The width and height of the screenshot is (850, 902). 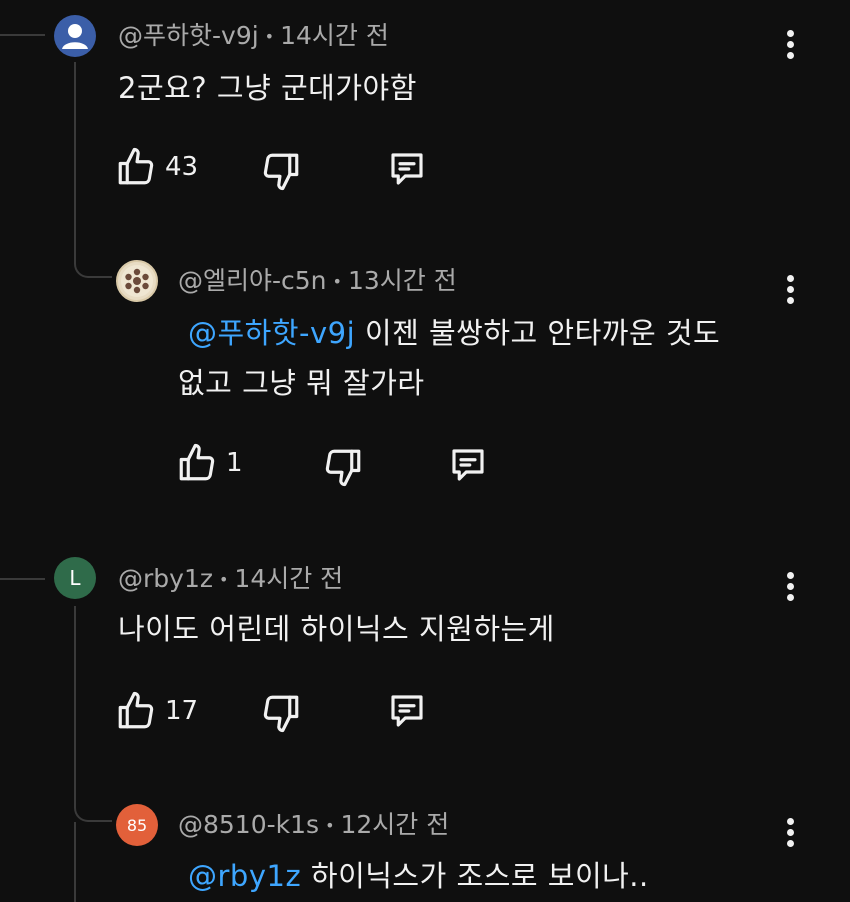 I want to click on like-count: 1, so click(x=234, y=463).